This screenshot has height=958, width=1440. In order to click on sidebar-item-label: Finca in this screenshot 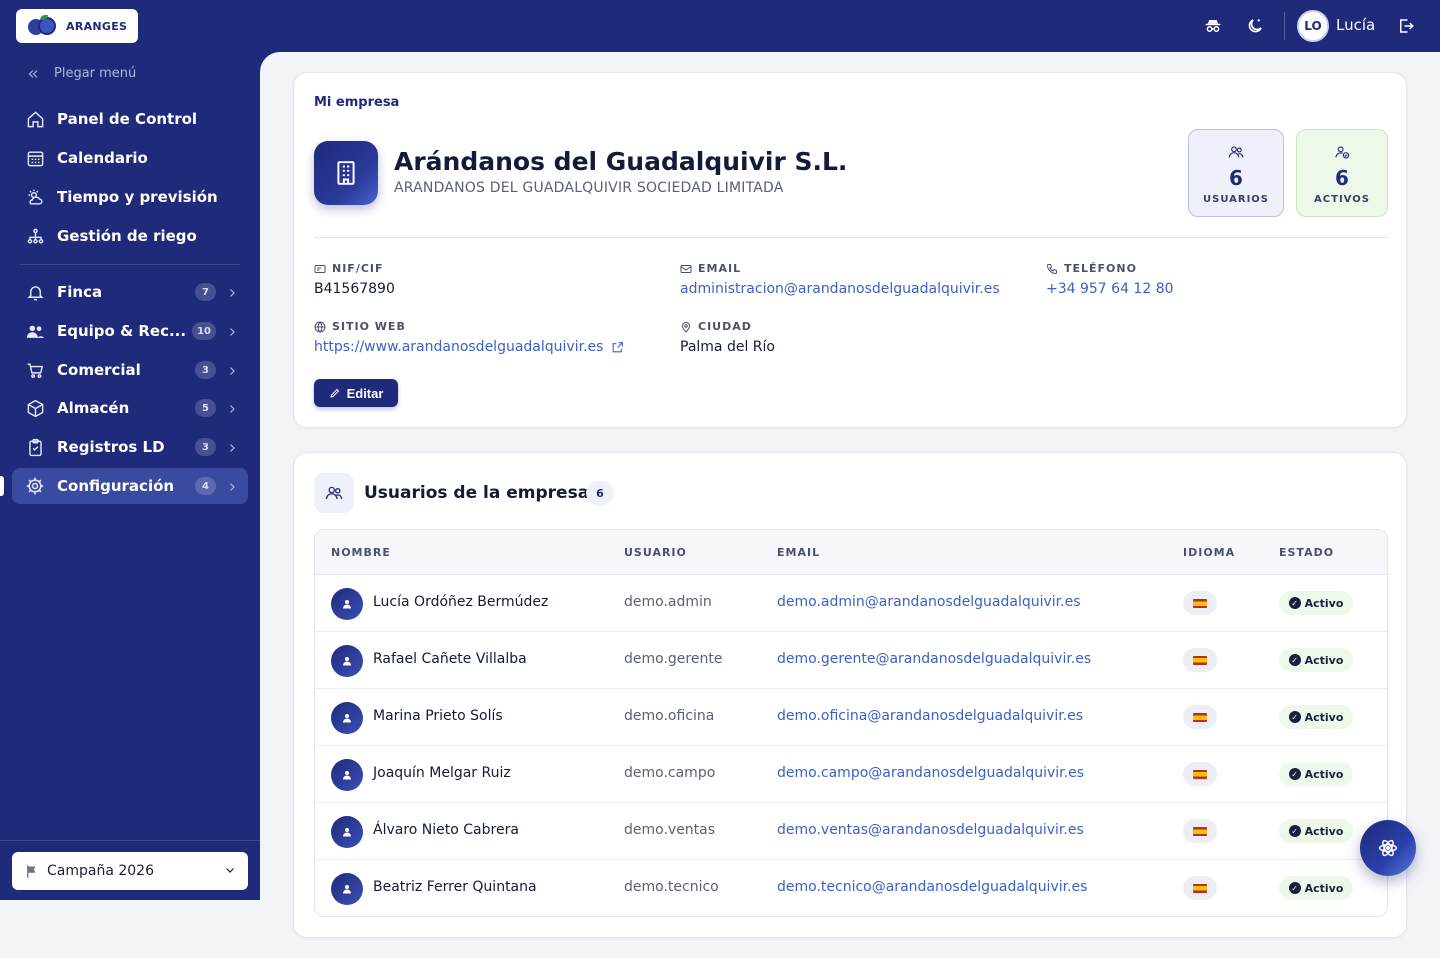, I will do `click(80, 292)`.